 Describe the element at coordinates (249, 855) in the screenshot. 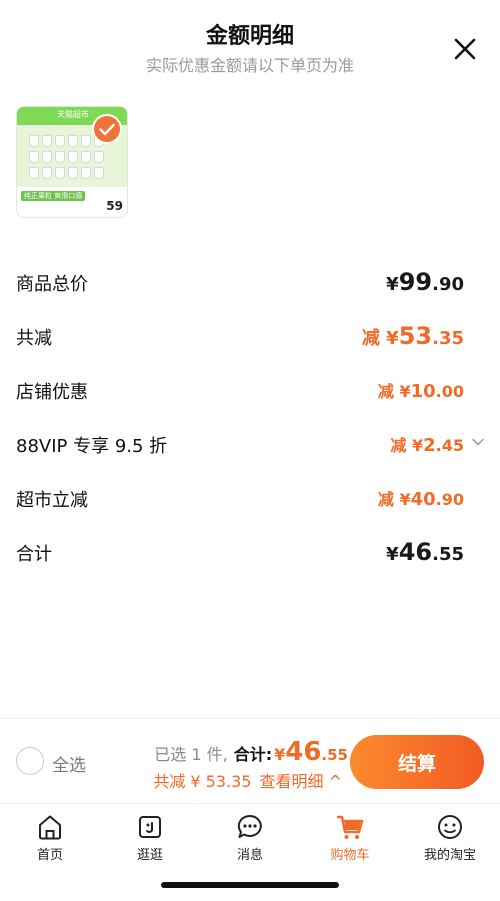

I see `tab-messages-label: 消息` at that location.